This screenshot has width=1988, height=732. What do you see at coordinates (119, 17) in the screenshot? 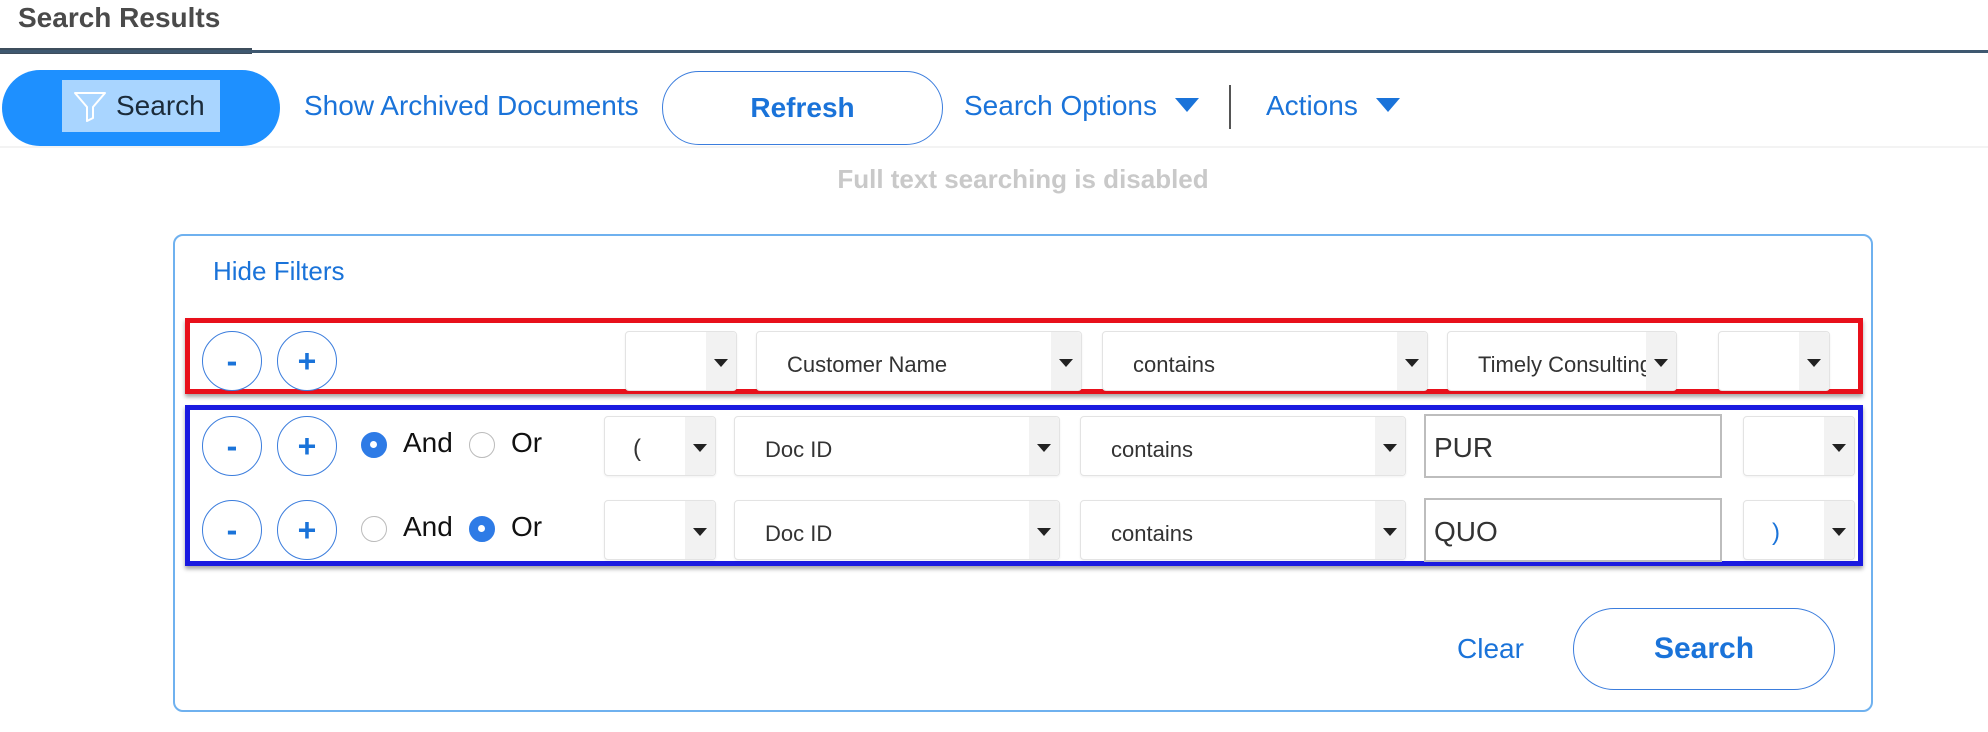
I see `page-title: Search Results` at bounding box center [119, 17].